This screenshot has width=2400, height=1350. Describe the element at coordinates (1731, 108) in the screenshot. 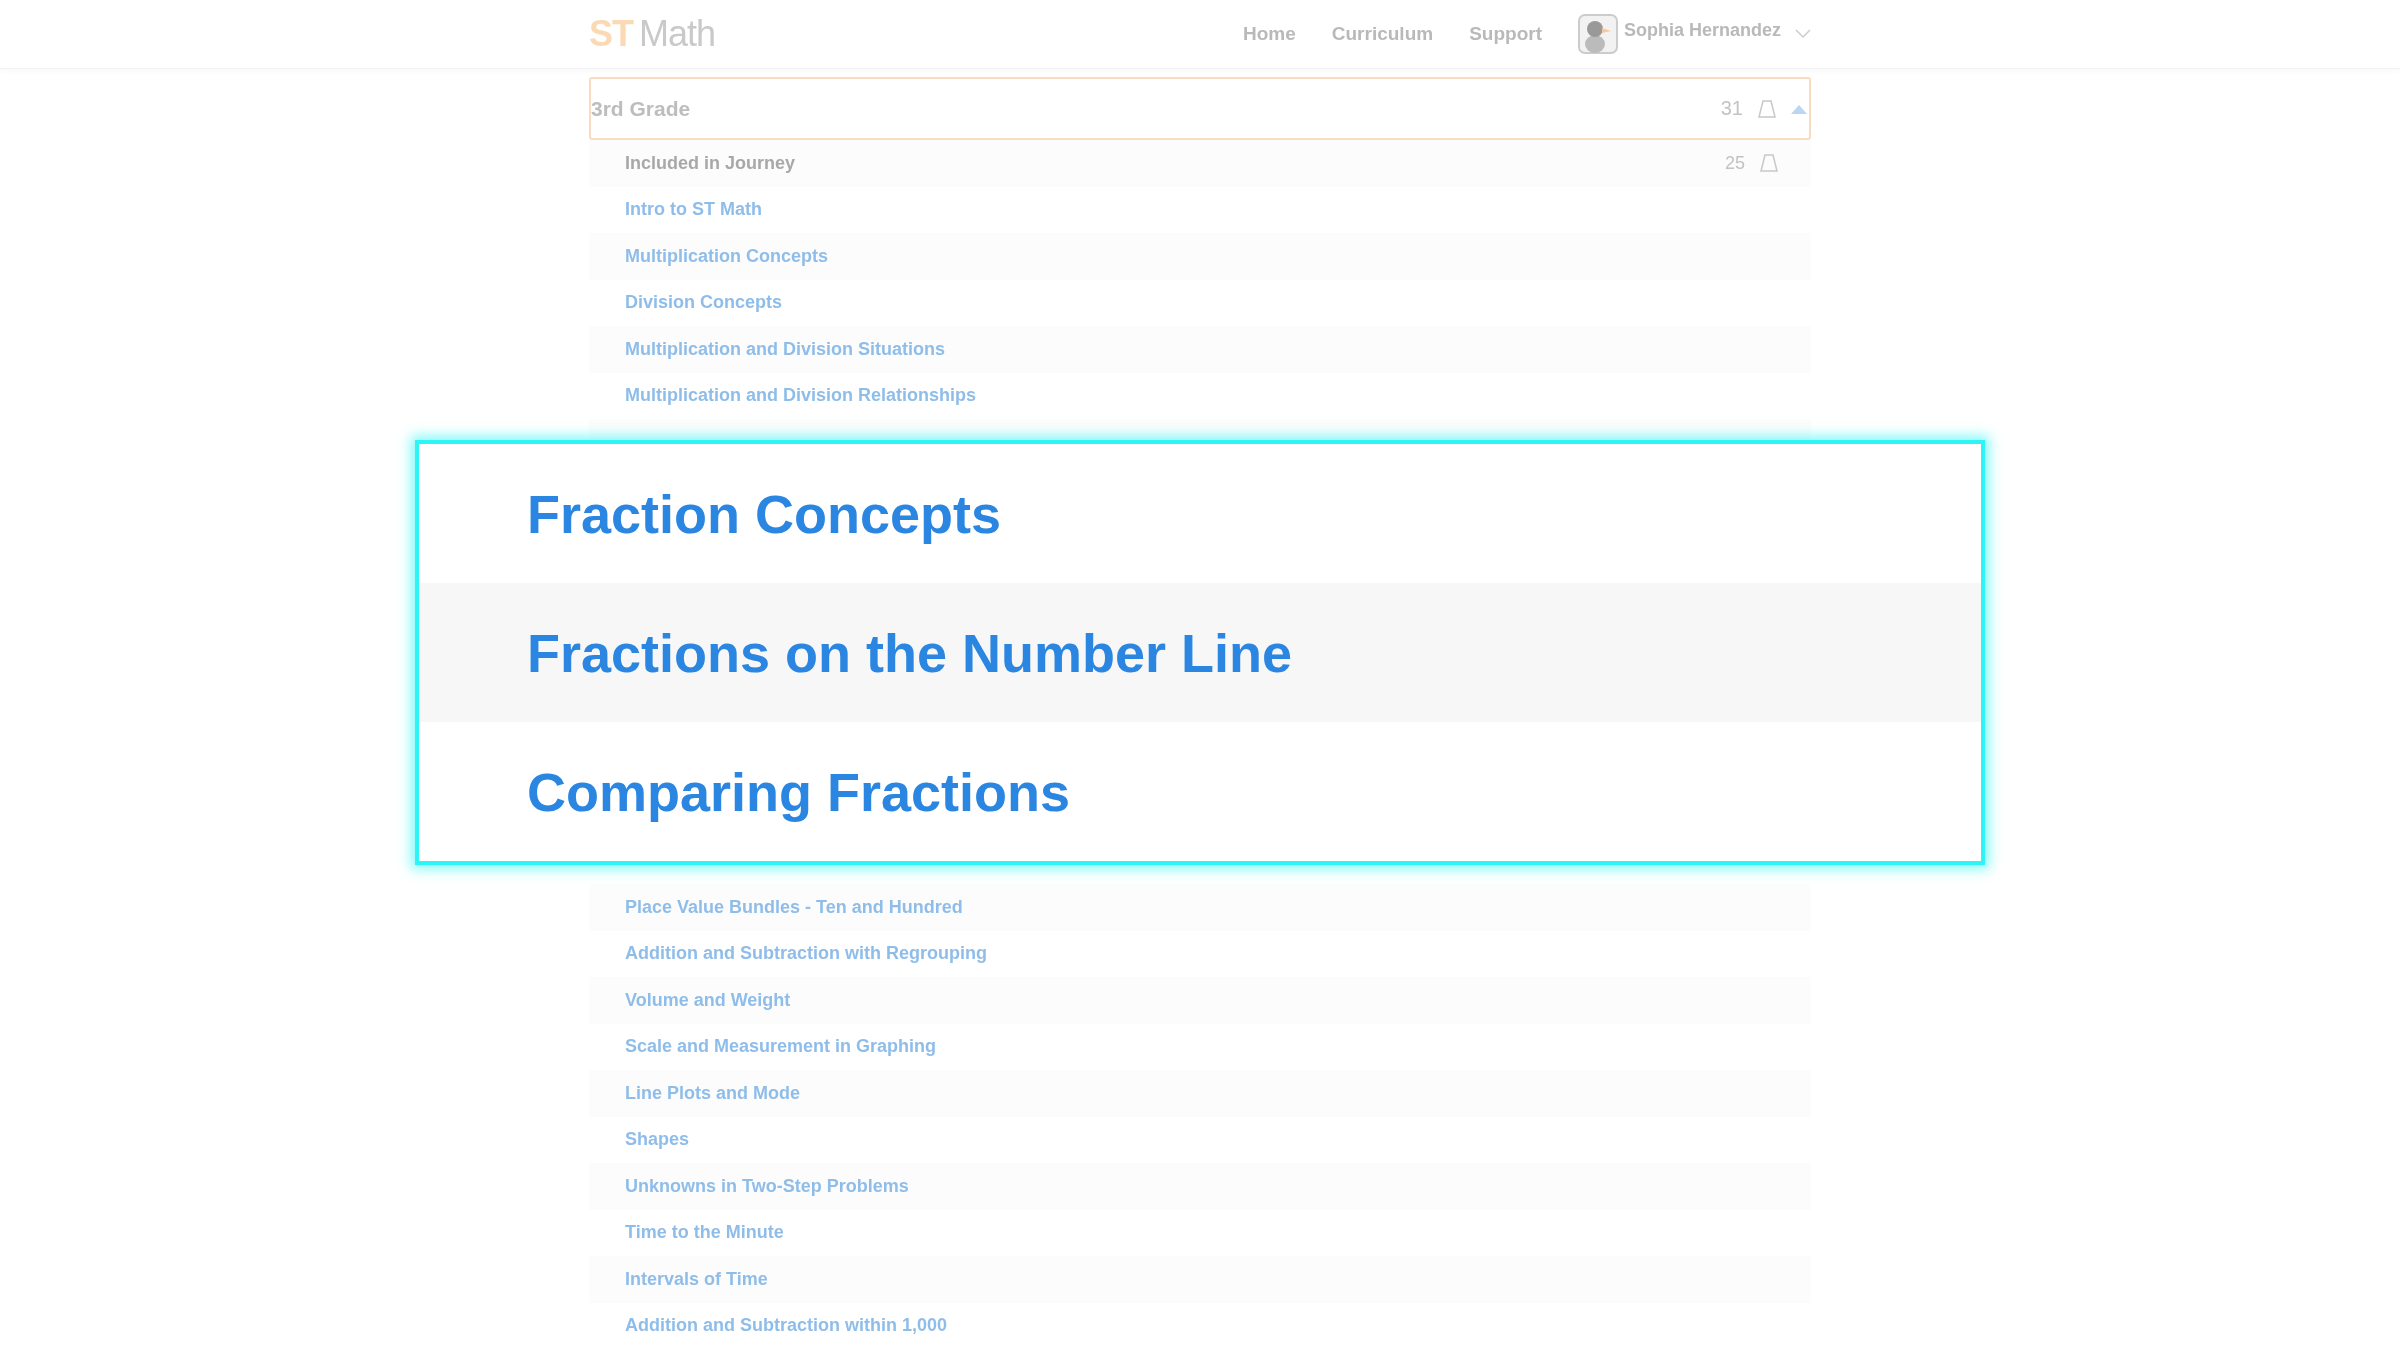

I see `lesson-count: 31` at that location.